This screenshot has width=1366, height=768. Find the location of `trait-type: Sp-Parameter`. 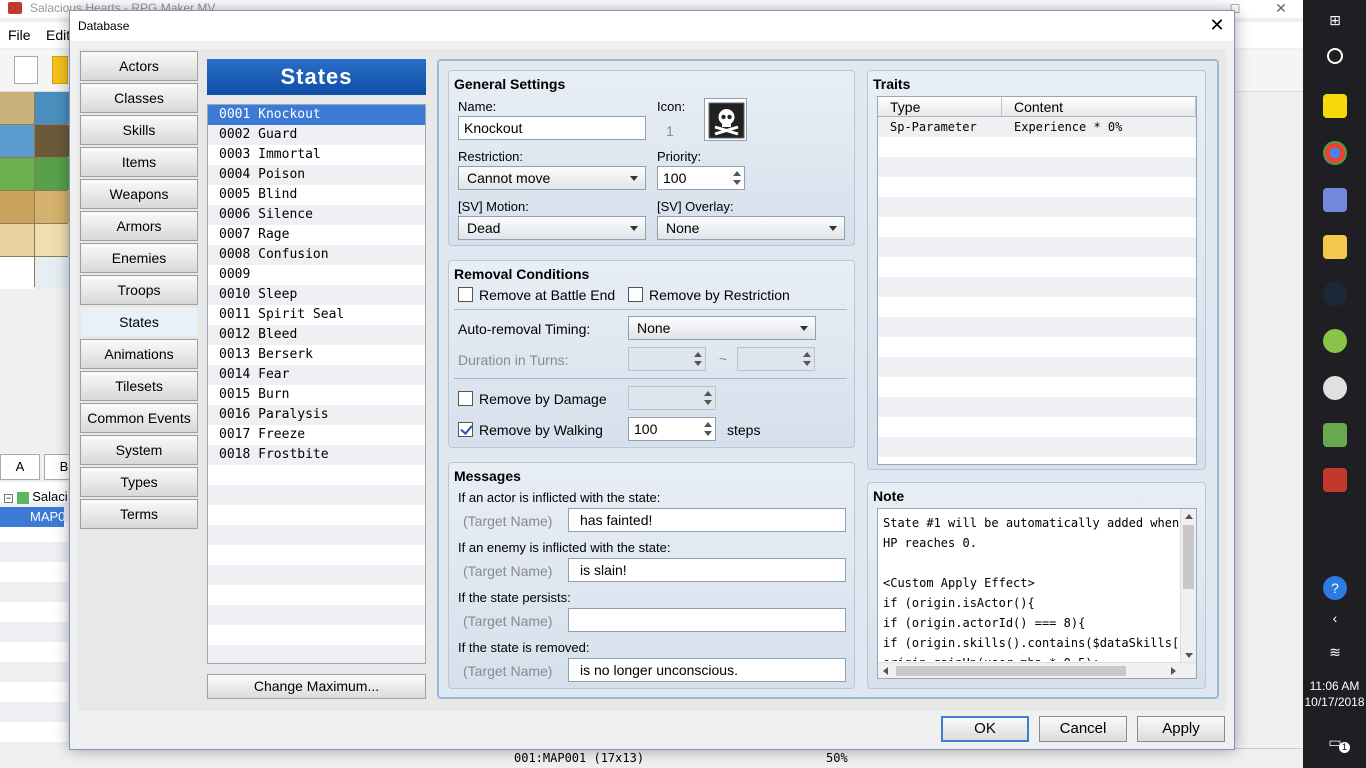

trait-type: Sp-Parameter is located at coordinates (933, 127).